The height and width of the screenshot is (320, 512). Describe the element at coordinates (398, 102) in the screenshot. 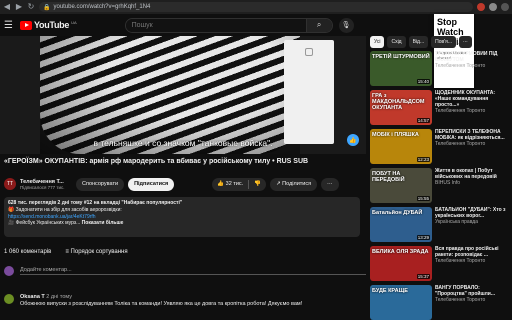

I see `thumbnail-caption: ГРА з МАКДОНАЛЬДСОМ ОКУПАНТА` at that location.